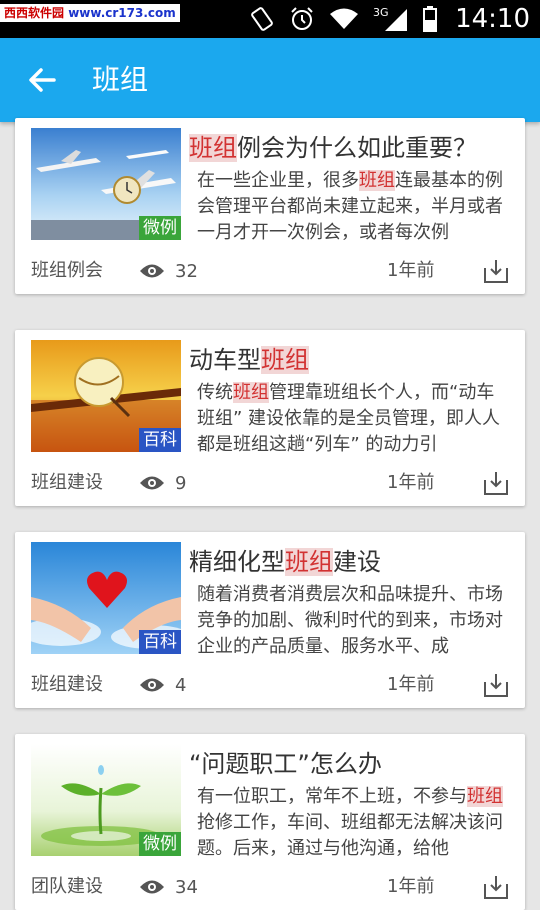 Image resolution: width=540 pixels, height=910 pixels. I want to click on page-title: 班组, so click(120, 79).